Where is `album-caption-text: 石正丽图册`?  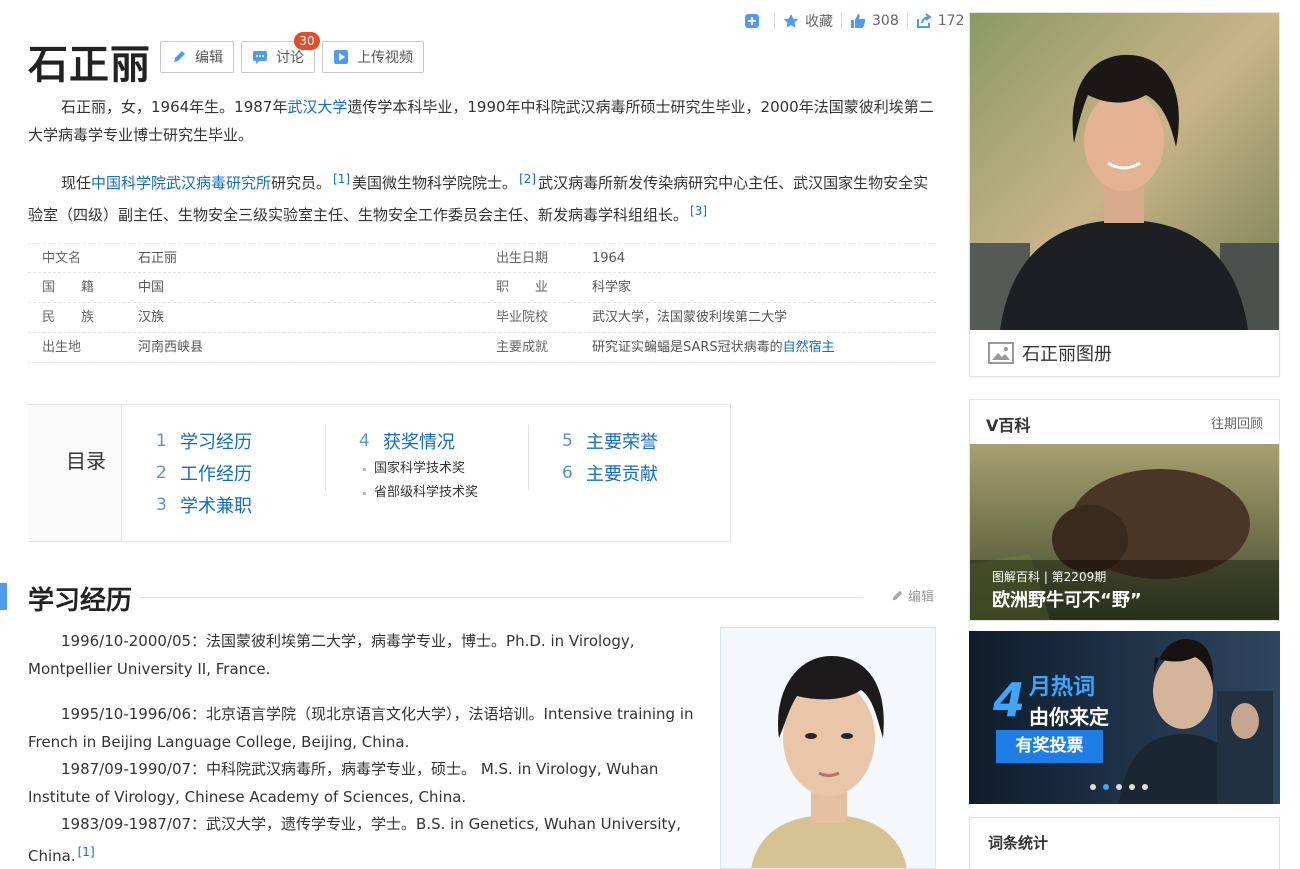 album-caption-text: 石正丽图册 is located at coordinates (1067, 354).